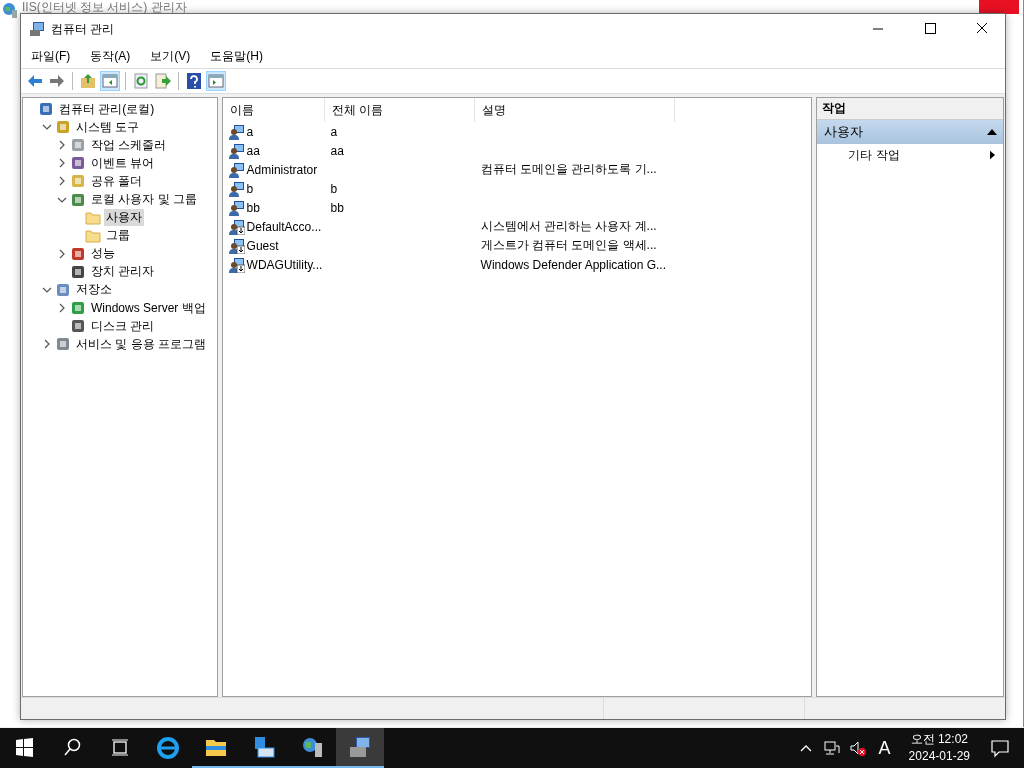 The height and width of the screenshot is (768, 1024). What do you see at coordinates (10, 10) in the screenshot?
I see `globe-icon` at bounding box center [10, 10].